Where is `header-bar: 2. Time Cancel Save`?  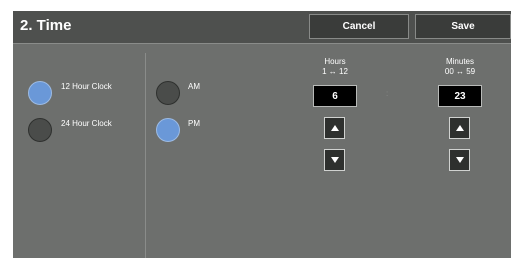 header-bar: 2. Time Cancel Save is located at coordinates (262, 27).